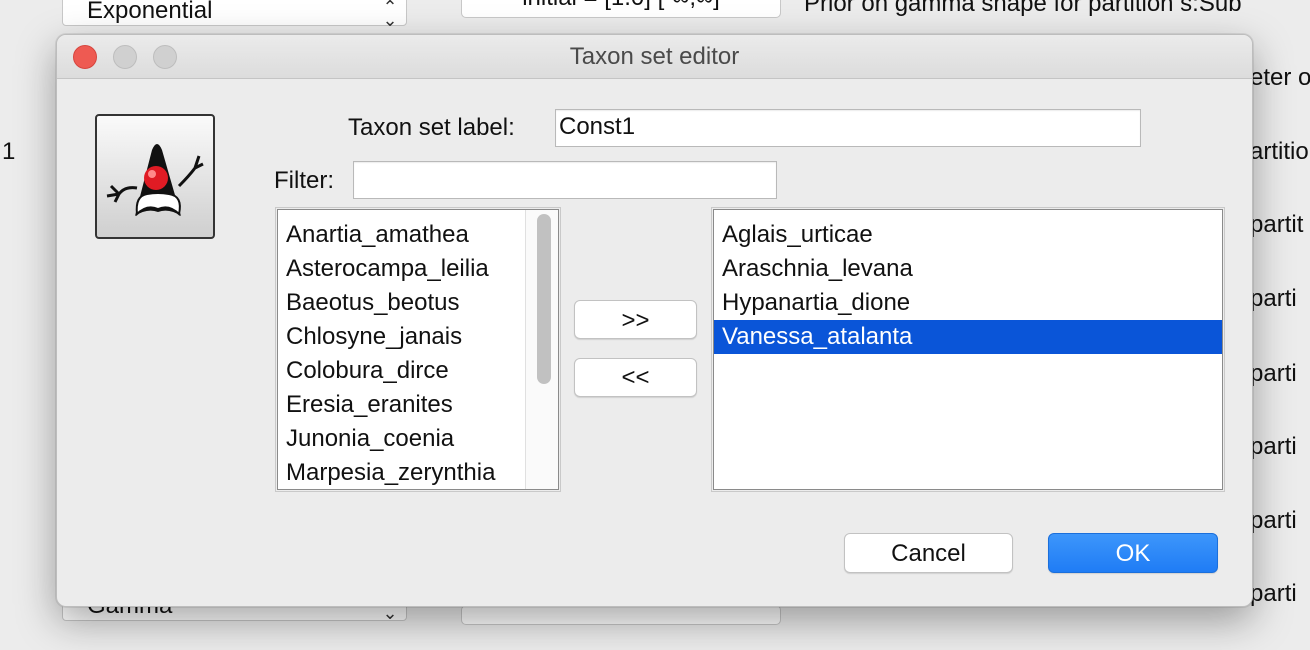 This screenshot has width=1310, height=650. I want to click on list-item: Colobura_dirce, so click(401, 371).